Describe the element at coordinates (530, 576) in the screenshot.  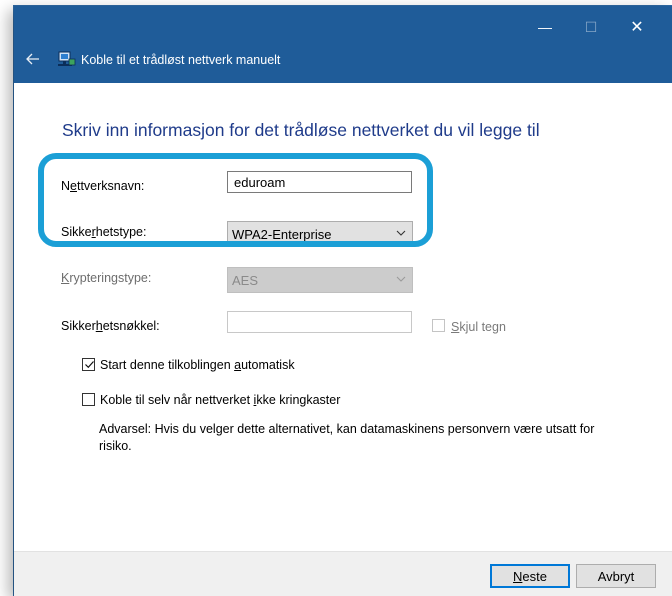
I see `next-button: Neste` at that location.